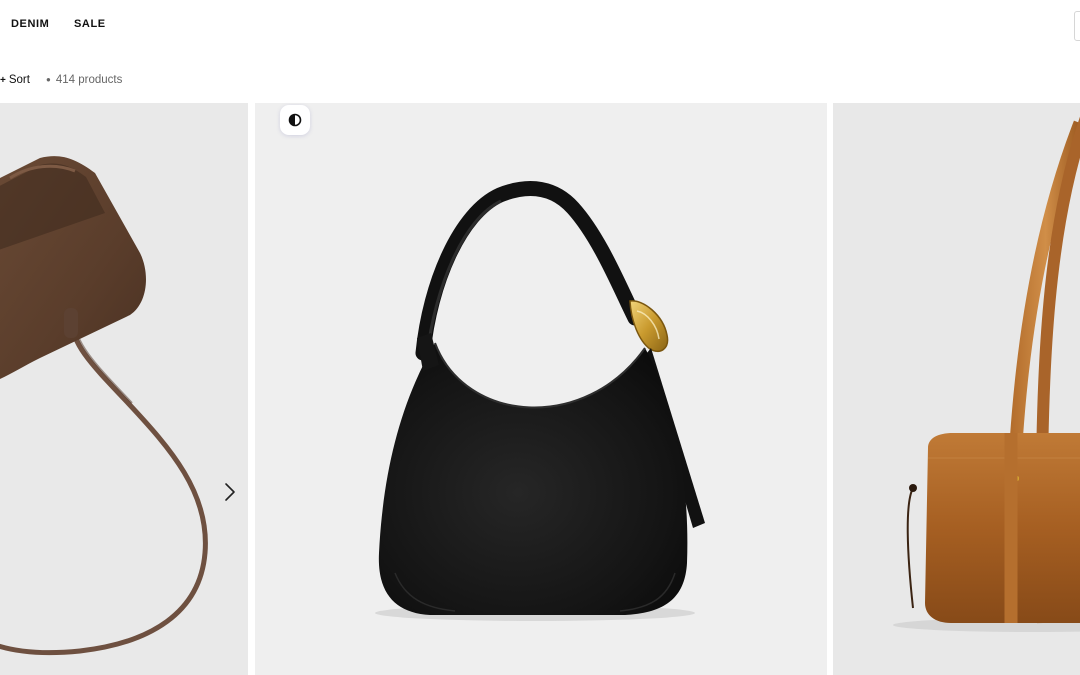  I want to click on carousel-next-button, so click(230, 492).